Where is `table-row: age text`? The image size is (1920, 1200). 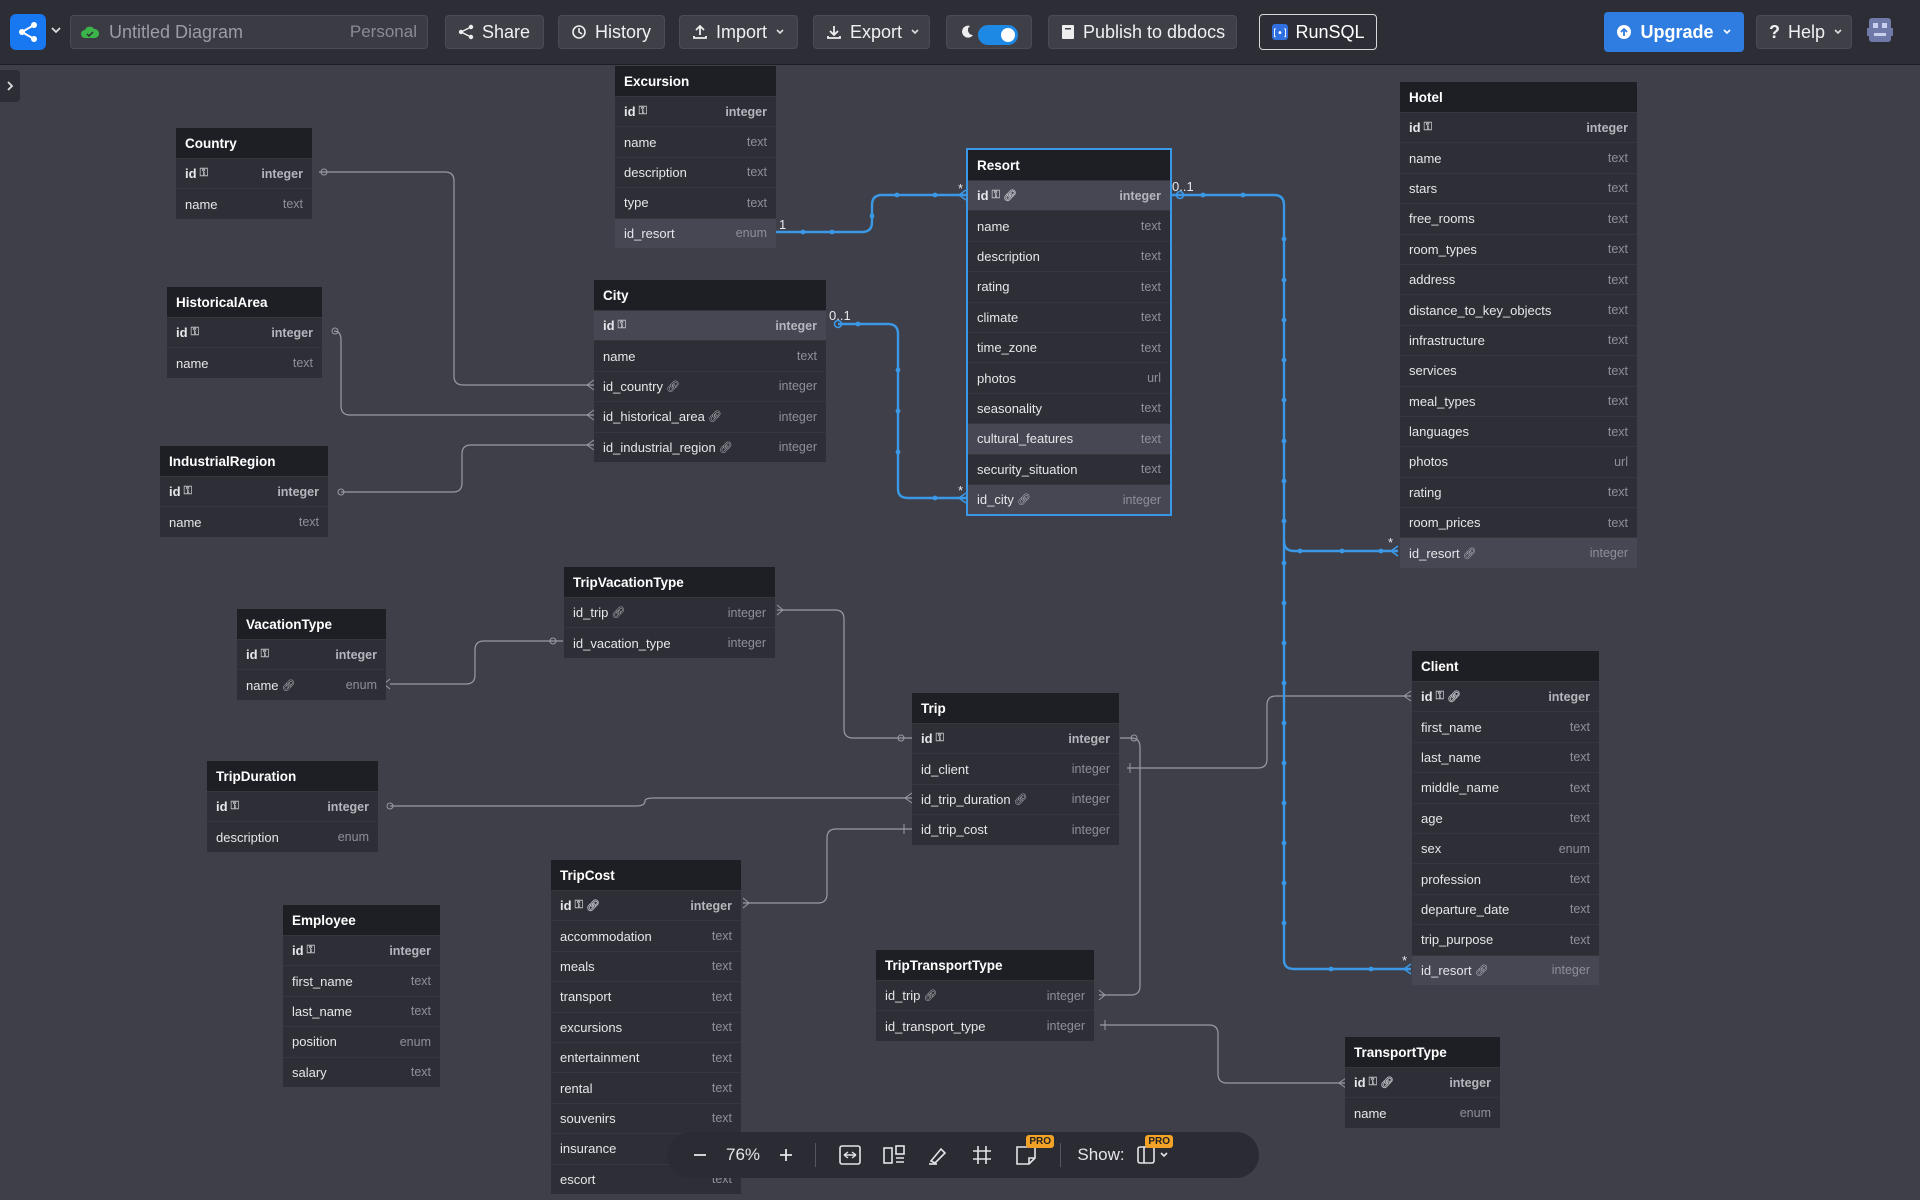 table-row: age text is located at coordinates (1505, 817).